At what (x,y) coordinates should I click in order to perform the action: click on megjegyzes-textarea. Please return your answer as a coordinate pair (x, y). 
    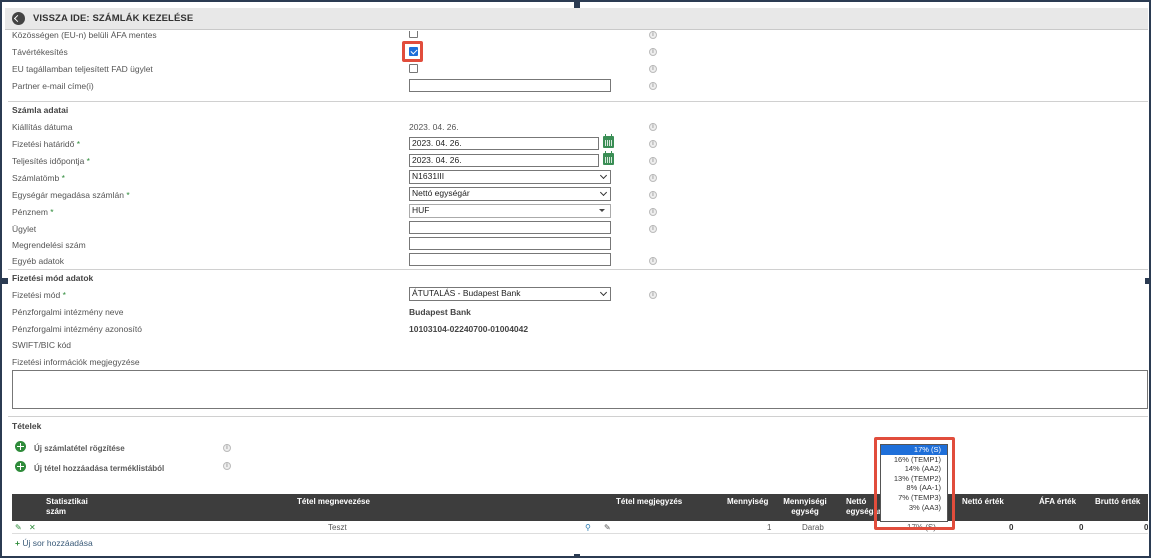
    Looking at the image, I should click on (580, 389).